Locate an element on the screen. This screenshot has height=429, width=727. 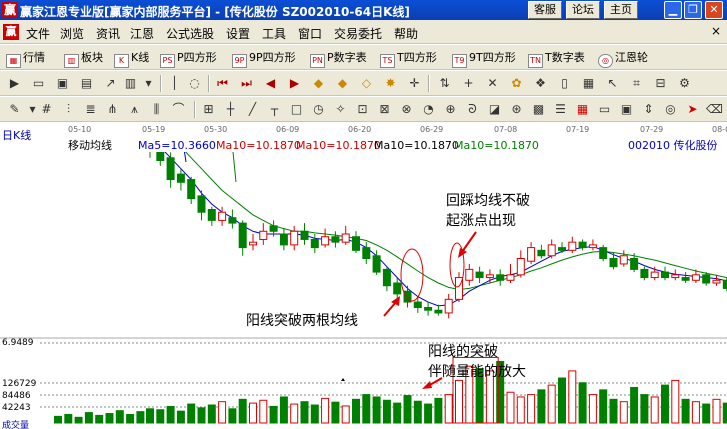
pie-icon: ◔ is located at coordinates (428, 109).